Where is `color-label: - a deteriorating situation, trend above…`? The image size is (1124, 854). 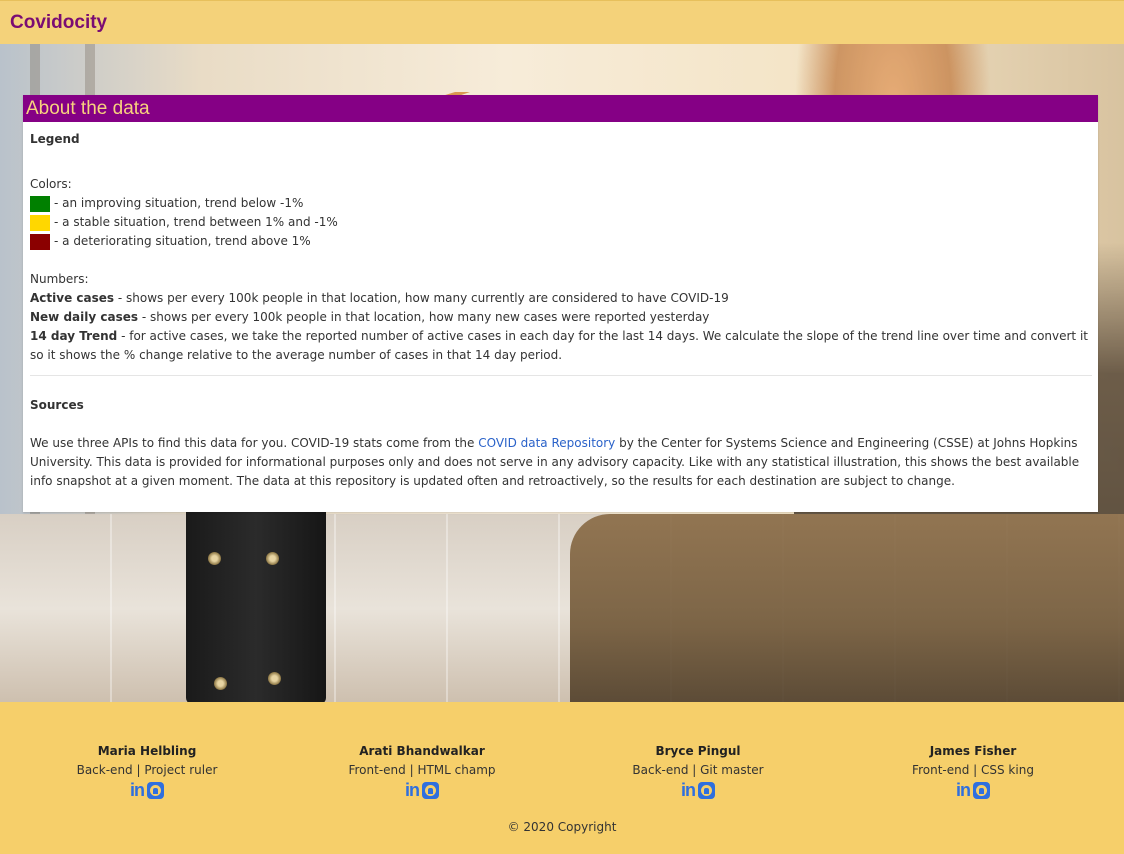 color-label: - a deteriorating situation, trend above… is located at coordinates (182, 241).